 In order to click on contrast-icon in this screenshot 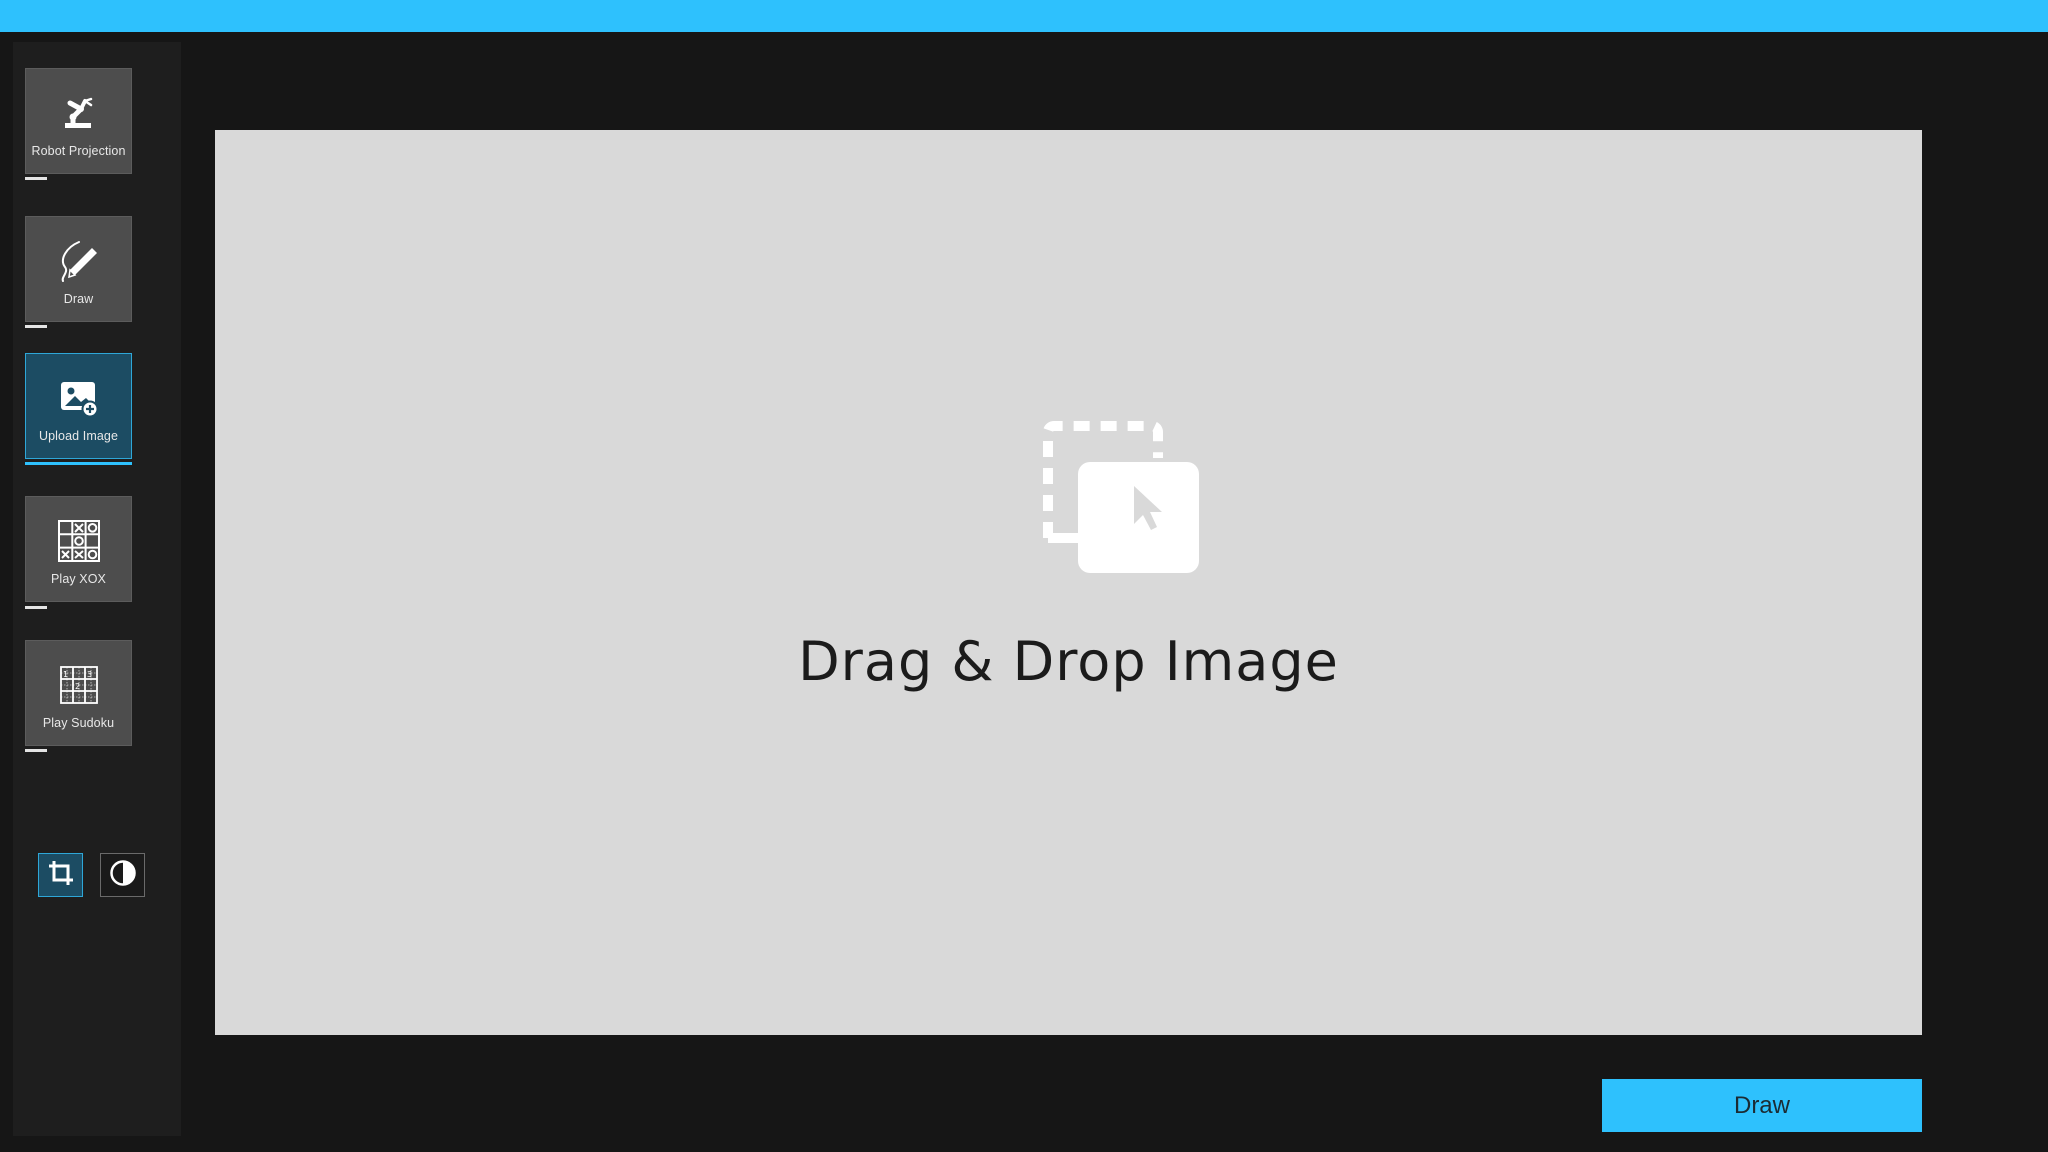, I will do `click(123, 875)`.